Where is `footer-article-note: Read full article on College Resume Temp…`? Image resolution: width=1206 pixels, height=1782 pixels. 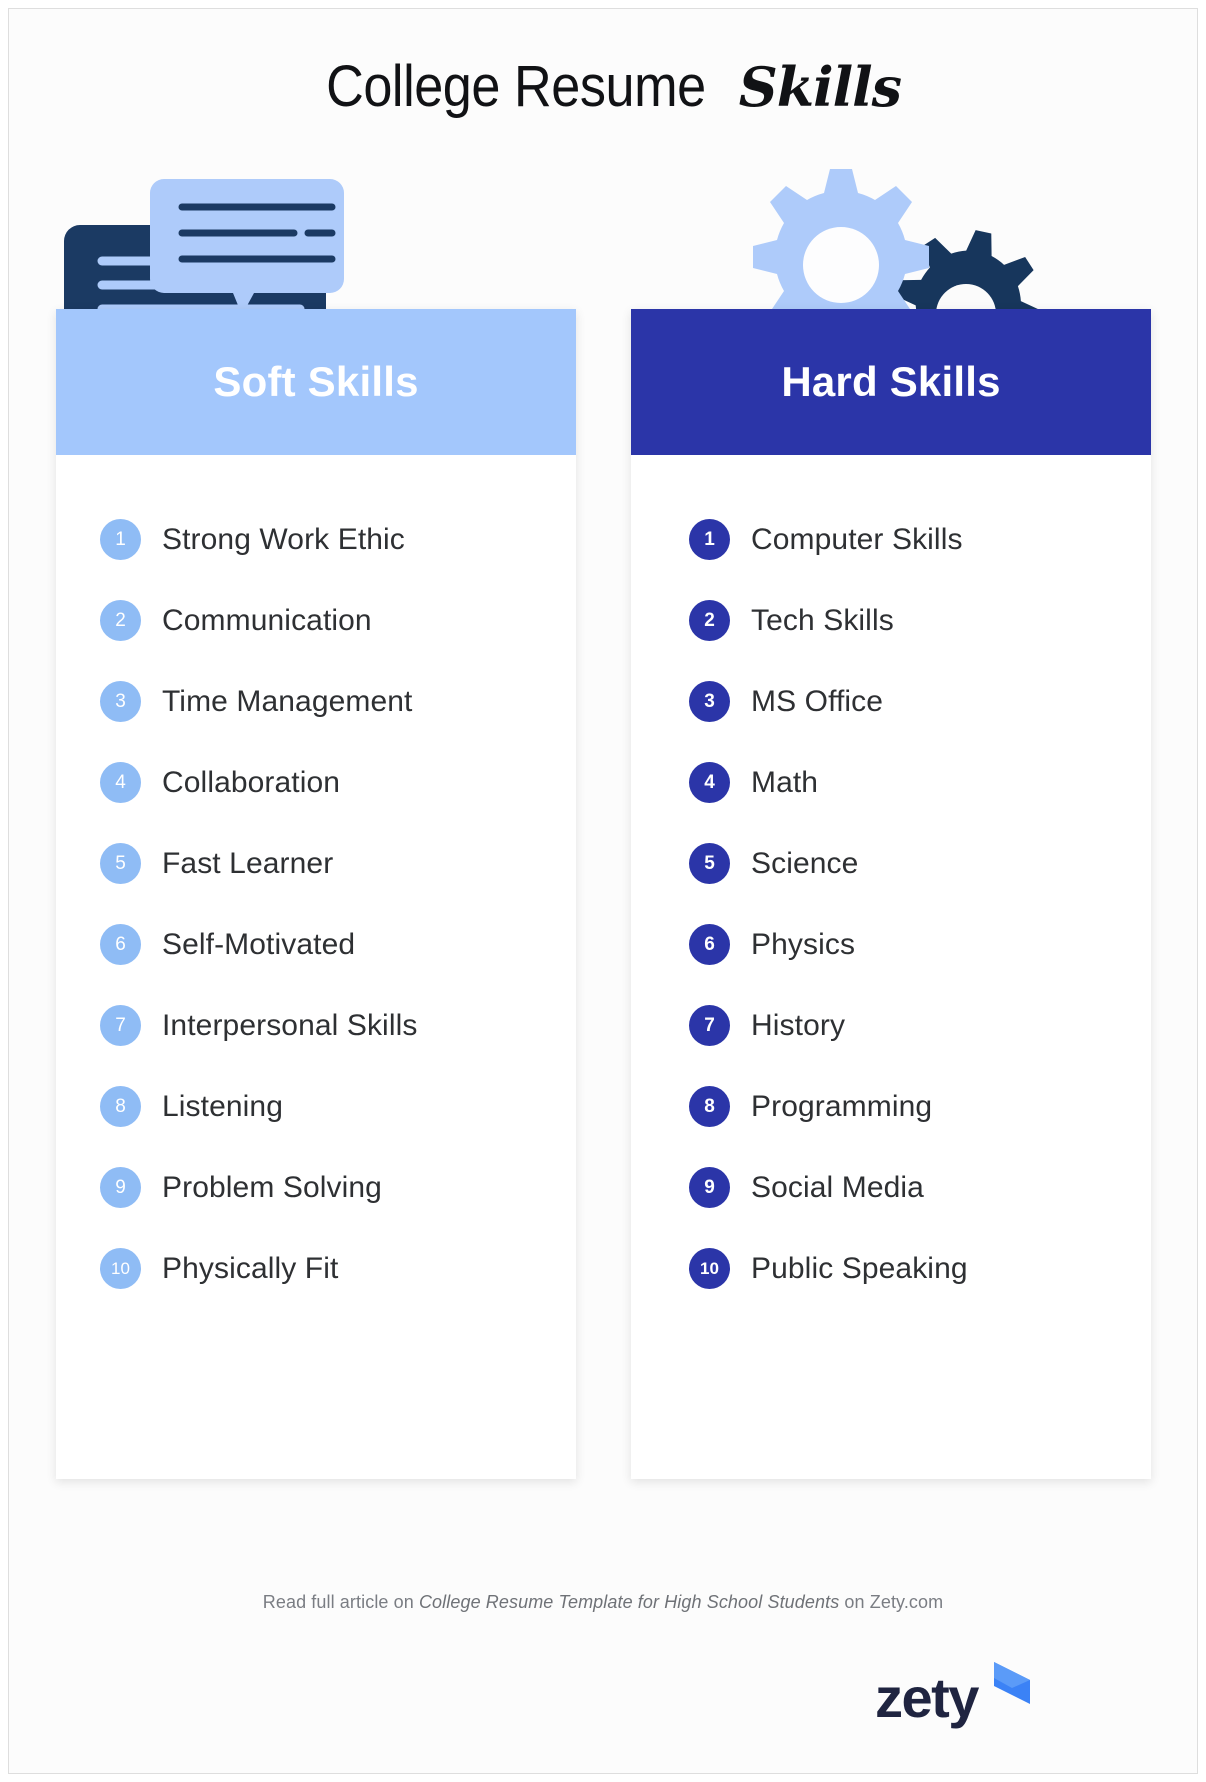 footer-article-note: Read full article on College Resume Temp… is located at coordinates (603, 1602).